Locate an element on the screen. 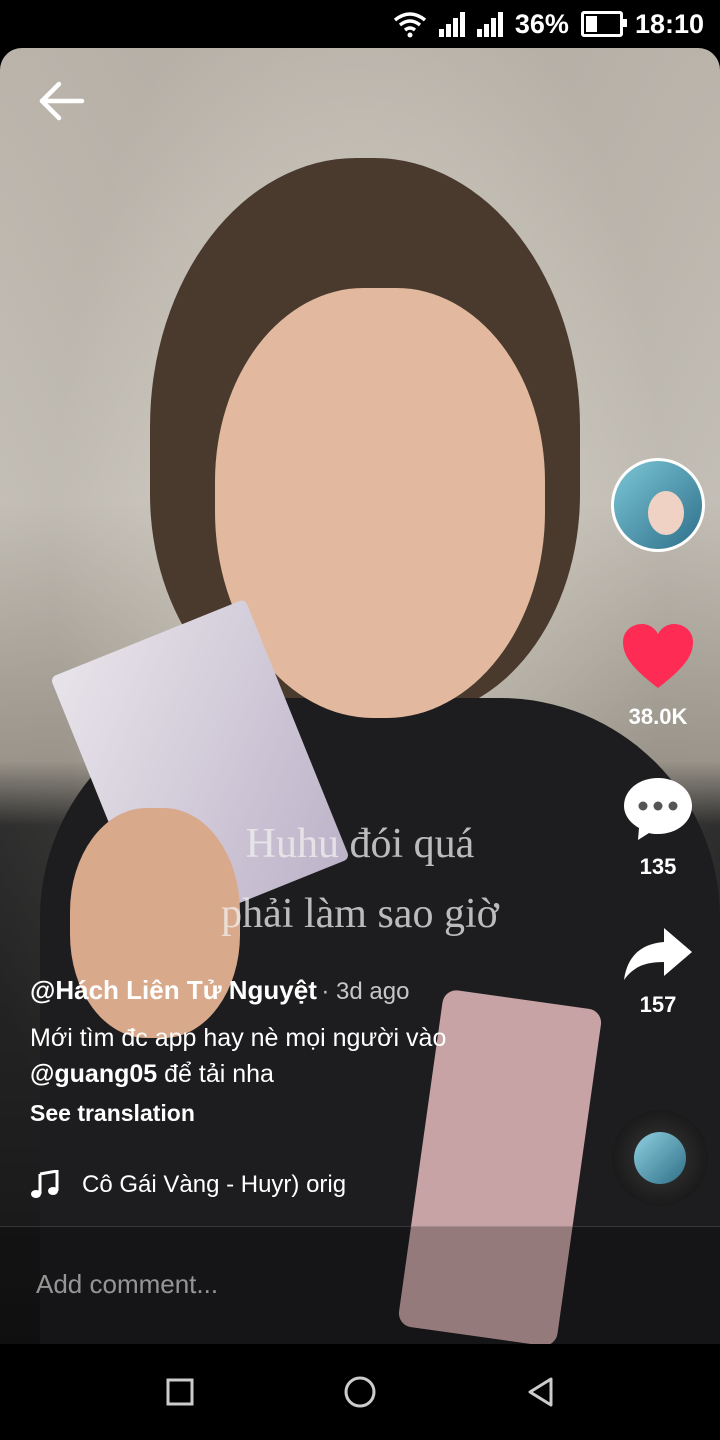 The image size is (720, 1440). share-icon is located at coordinates (658, 954).